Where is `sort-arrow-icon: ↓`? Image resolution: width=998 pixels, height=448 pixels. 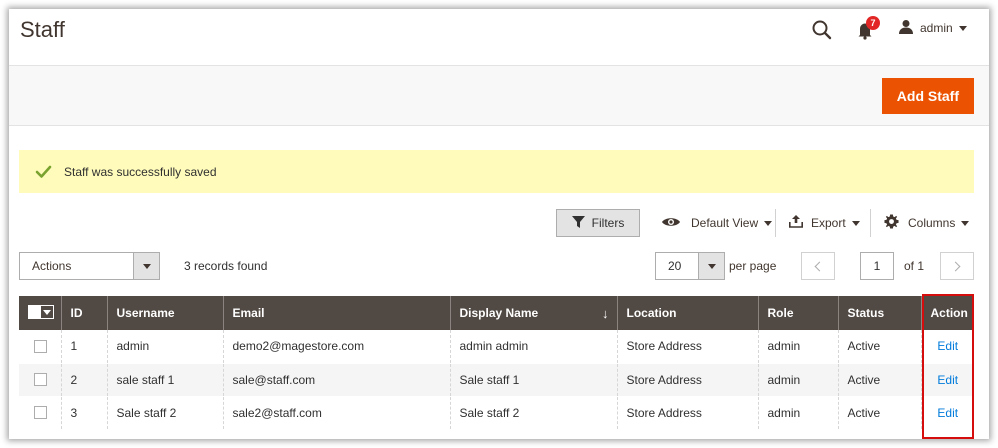 sort-arrow-icon: ↓ is located at coordinates (605, 313).